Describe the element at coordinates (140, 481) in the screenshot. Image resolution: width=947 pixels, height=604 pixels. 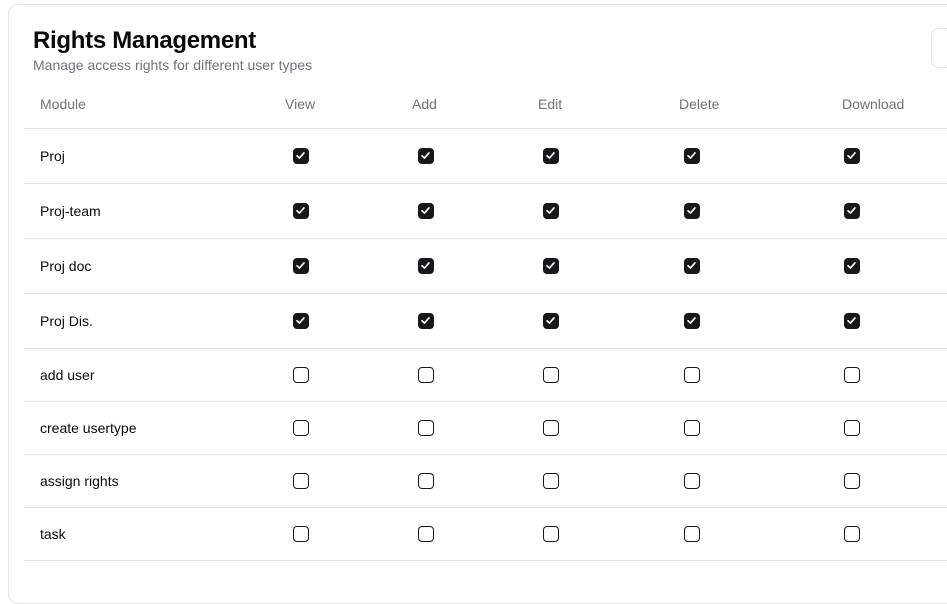
I see `module-name: assign rights` at that location.